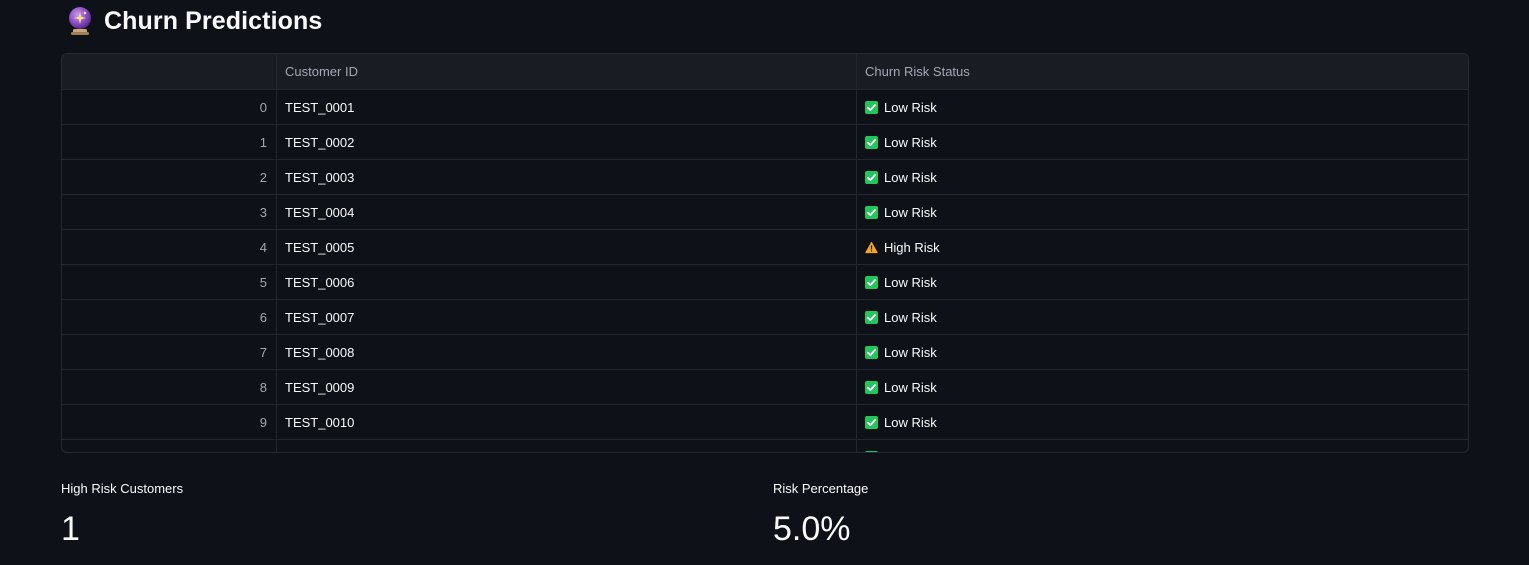  I want to click on row-index-cell: 8, so click(169, 387).